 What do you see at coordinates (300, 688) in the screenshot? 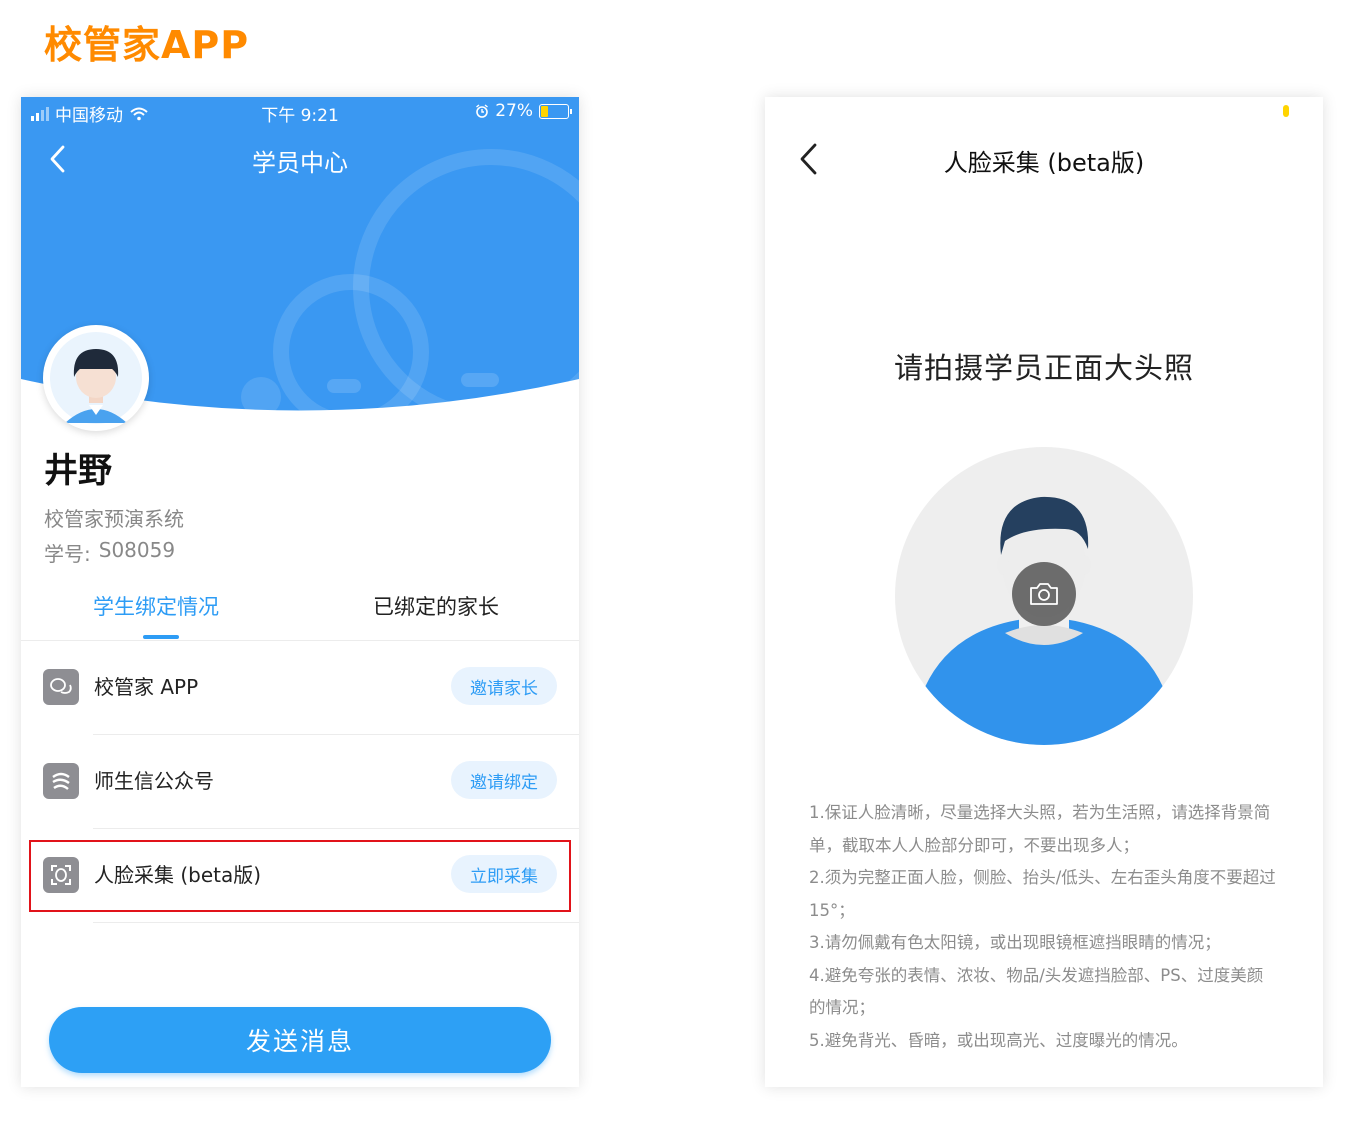
I see `list-item-app: 校管家 APP 邀请家长` at bounding box center [300, 688].